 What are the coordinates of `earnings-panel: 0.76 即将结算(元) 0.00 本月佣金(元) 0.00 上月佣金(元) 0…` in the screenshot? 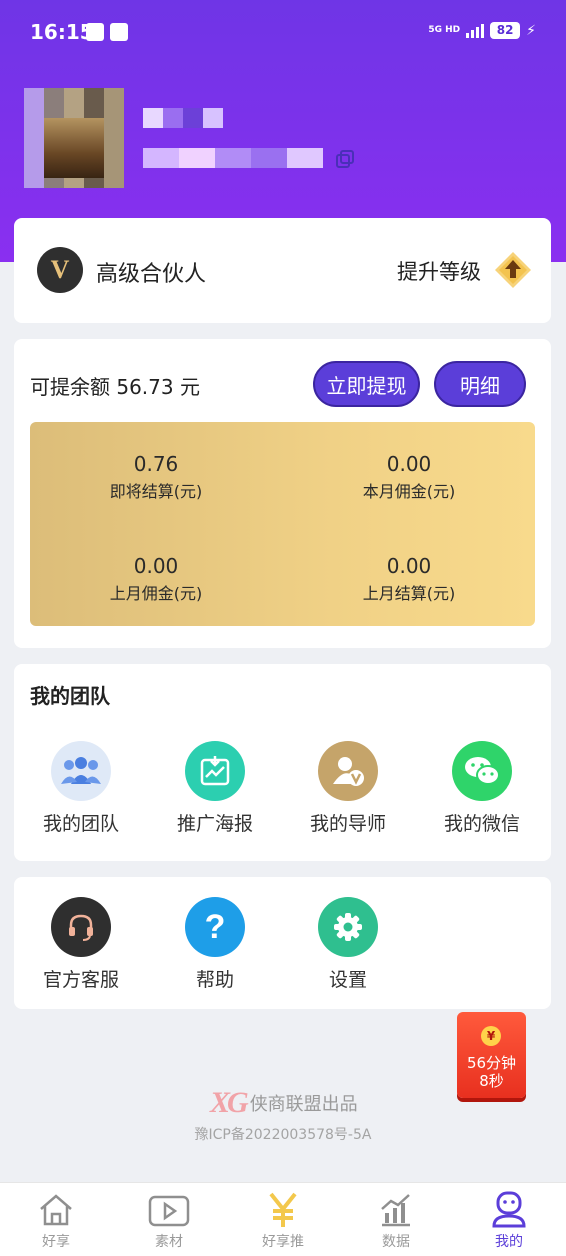 It's located at (282, 524).